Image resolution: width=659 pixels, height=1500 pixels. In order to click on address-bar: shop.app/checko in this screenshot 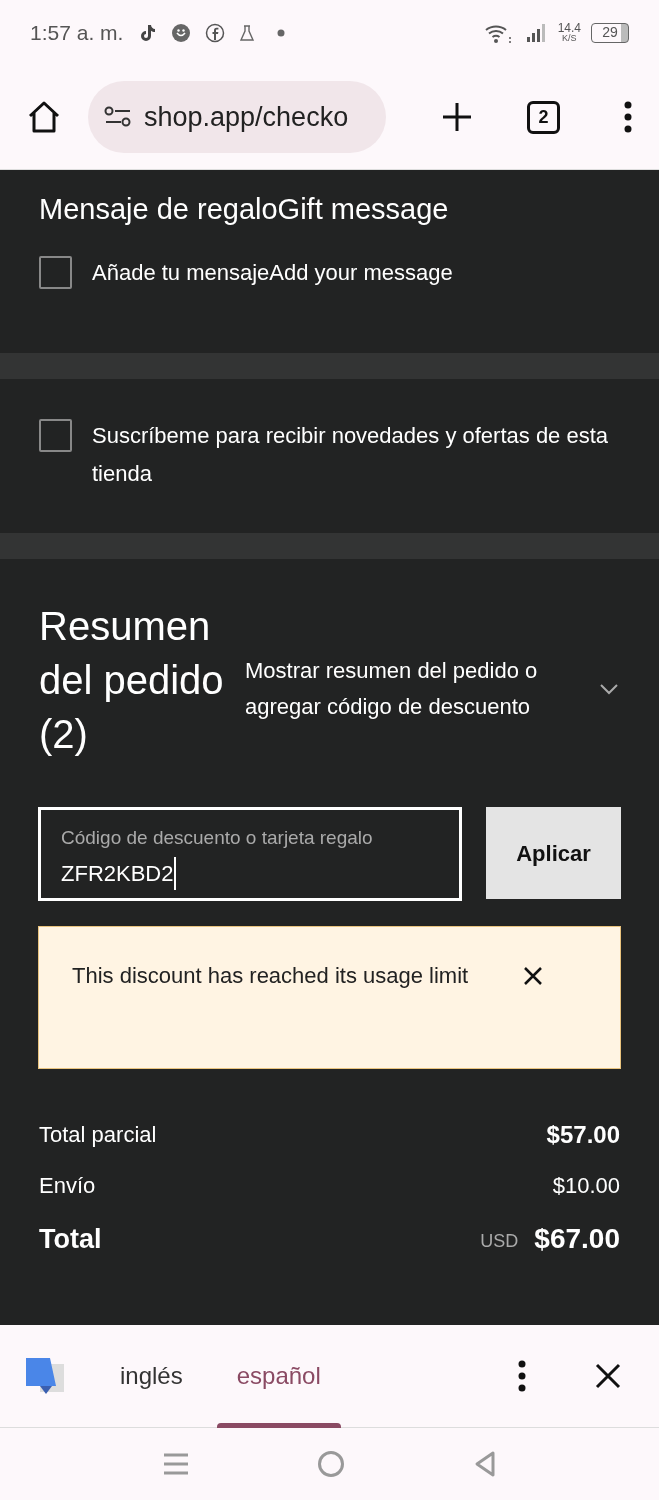, I will do `click(237, 117)`.